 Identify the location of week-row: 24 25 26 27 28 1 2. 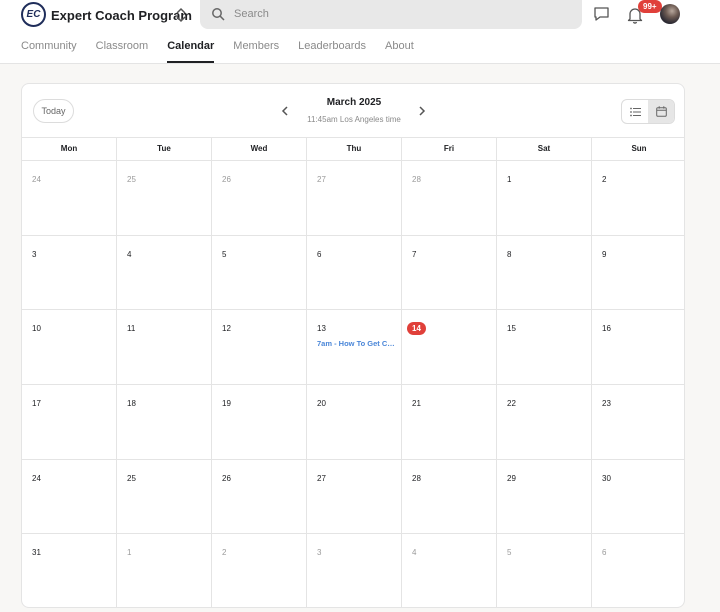
(353, 198).